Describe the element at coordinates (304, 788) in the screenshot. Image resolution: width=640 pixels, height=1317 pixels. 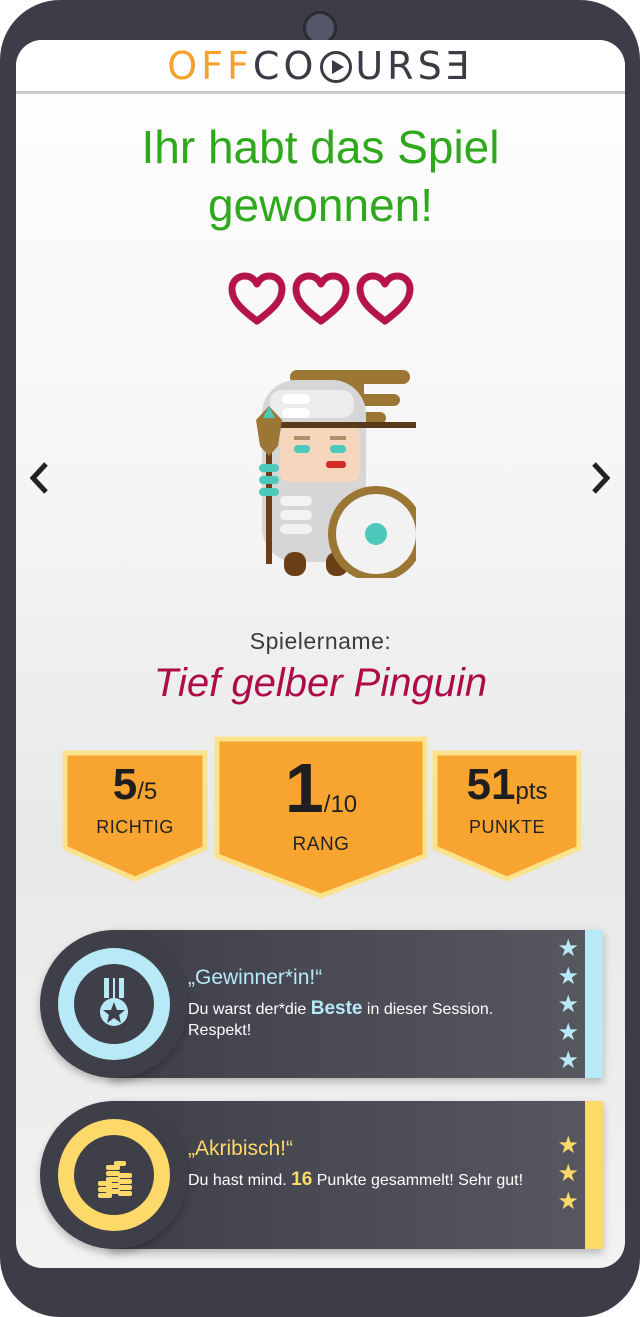
I see `rank-value: 1` at that location.